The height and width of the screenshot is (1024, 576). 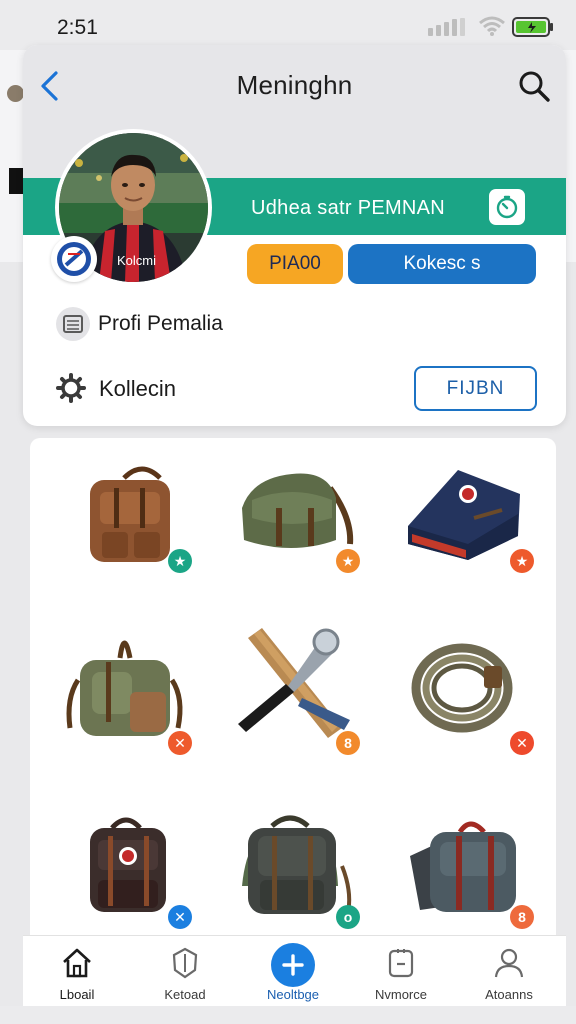 I want to click on stats-pill: PIA00, so click(x=295, y=264).